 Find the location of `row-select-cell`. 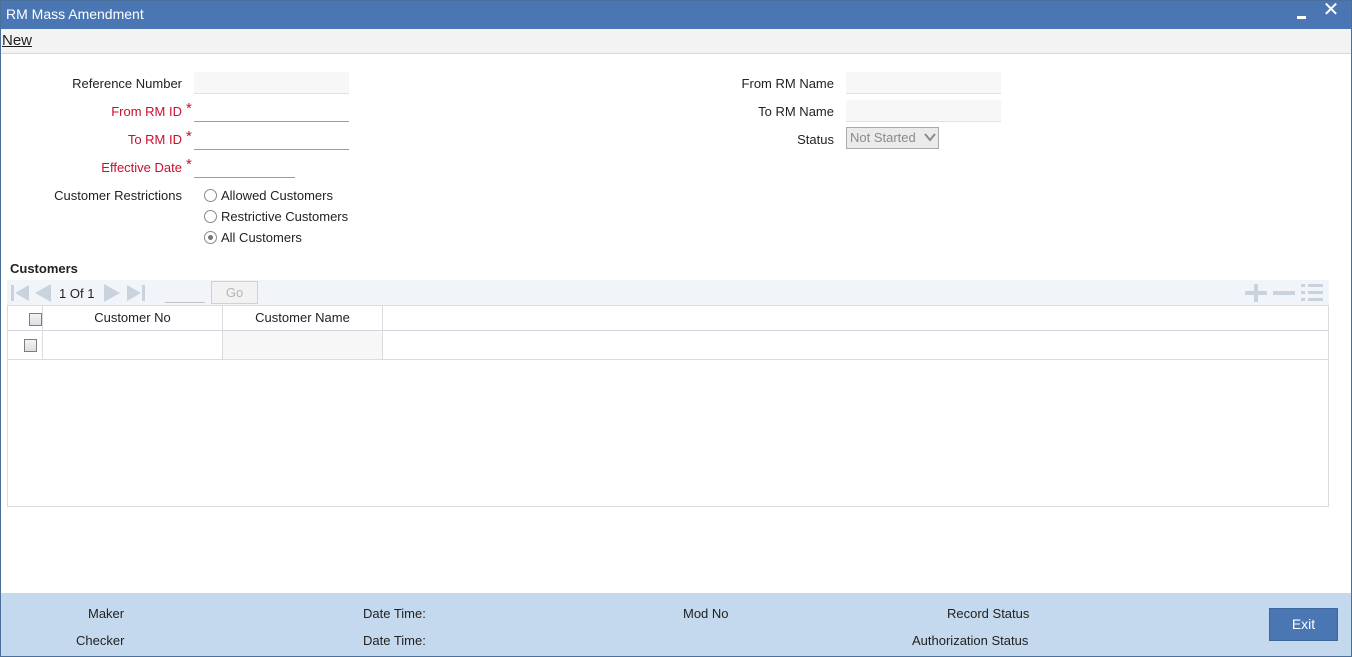

row-select-cell is located at coordinates (25, 345).